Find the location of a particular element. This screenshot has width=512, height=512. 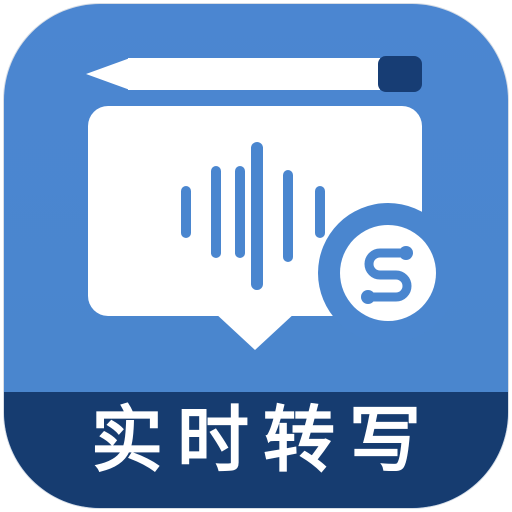

pencil-icon is located at coordinates (254, 74).